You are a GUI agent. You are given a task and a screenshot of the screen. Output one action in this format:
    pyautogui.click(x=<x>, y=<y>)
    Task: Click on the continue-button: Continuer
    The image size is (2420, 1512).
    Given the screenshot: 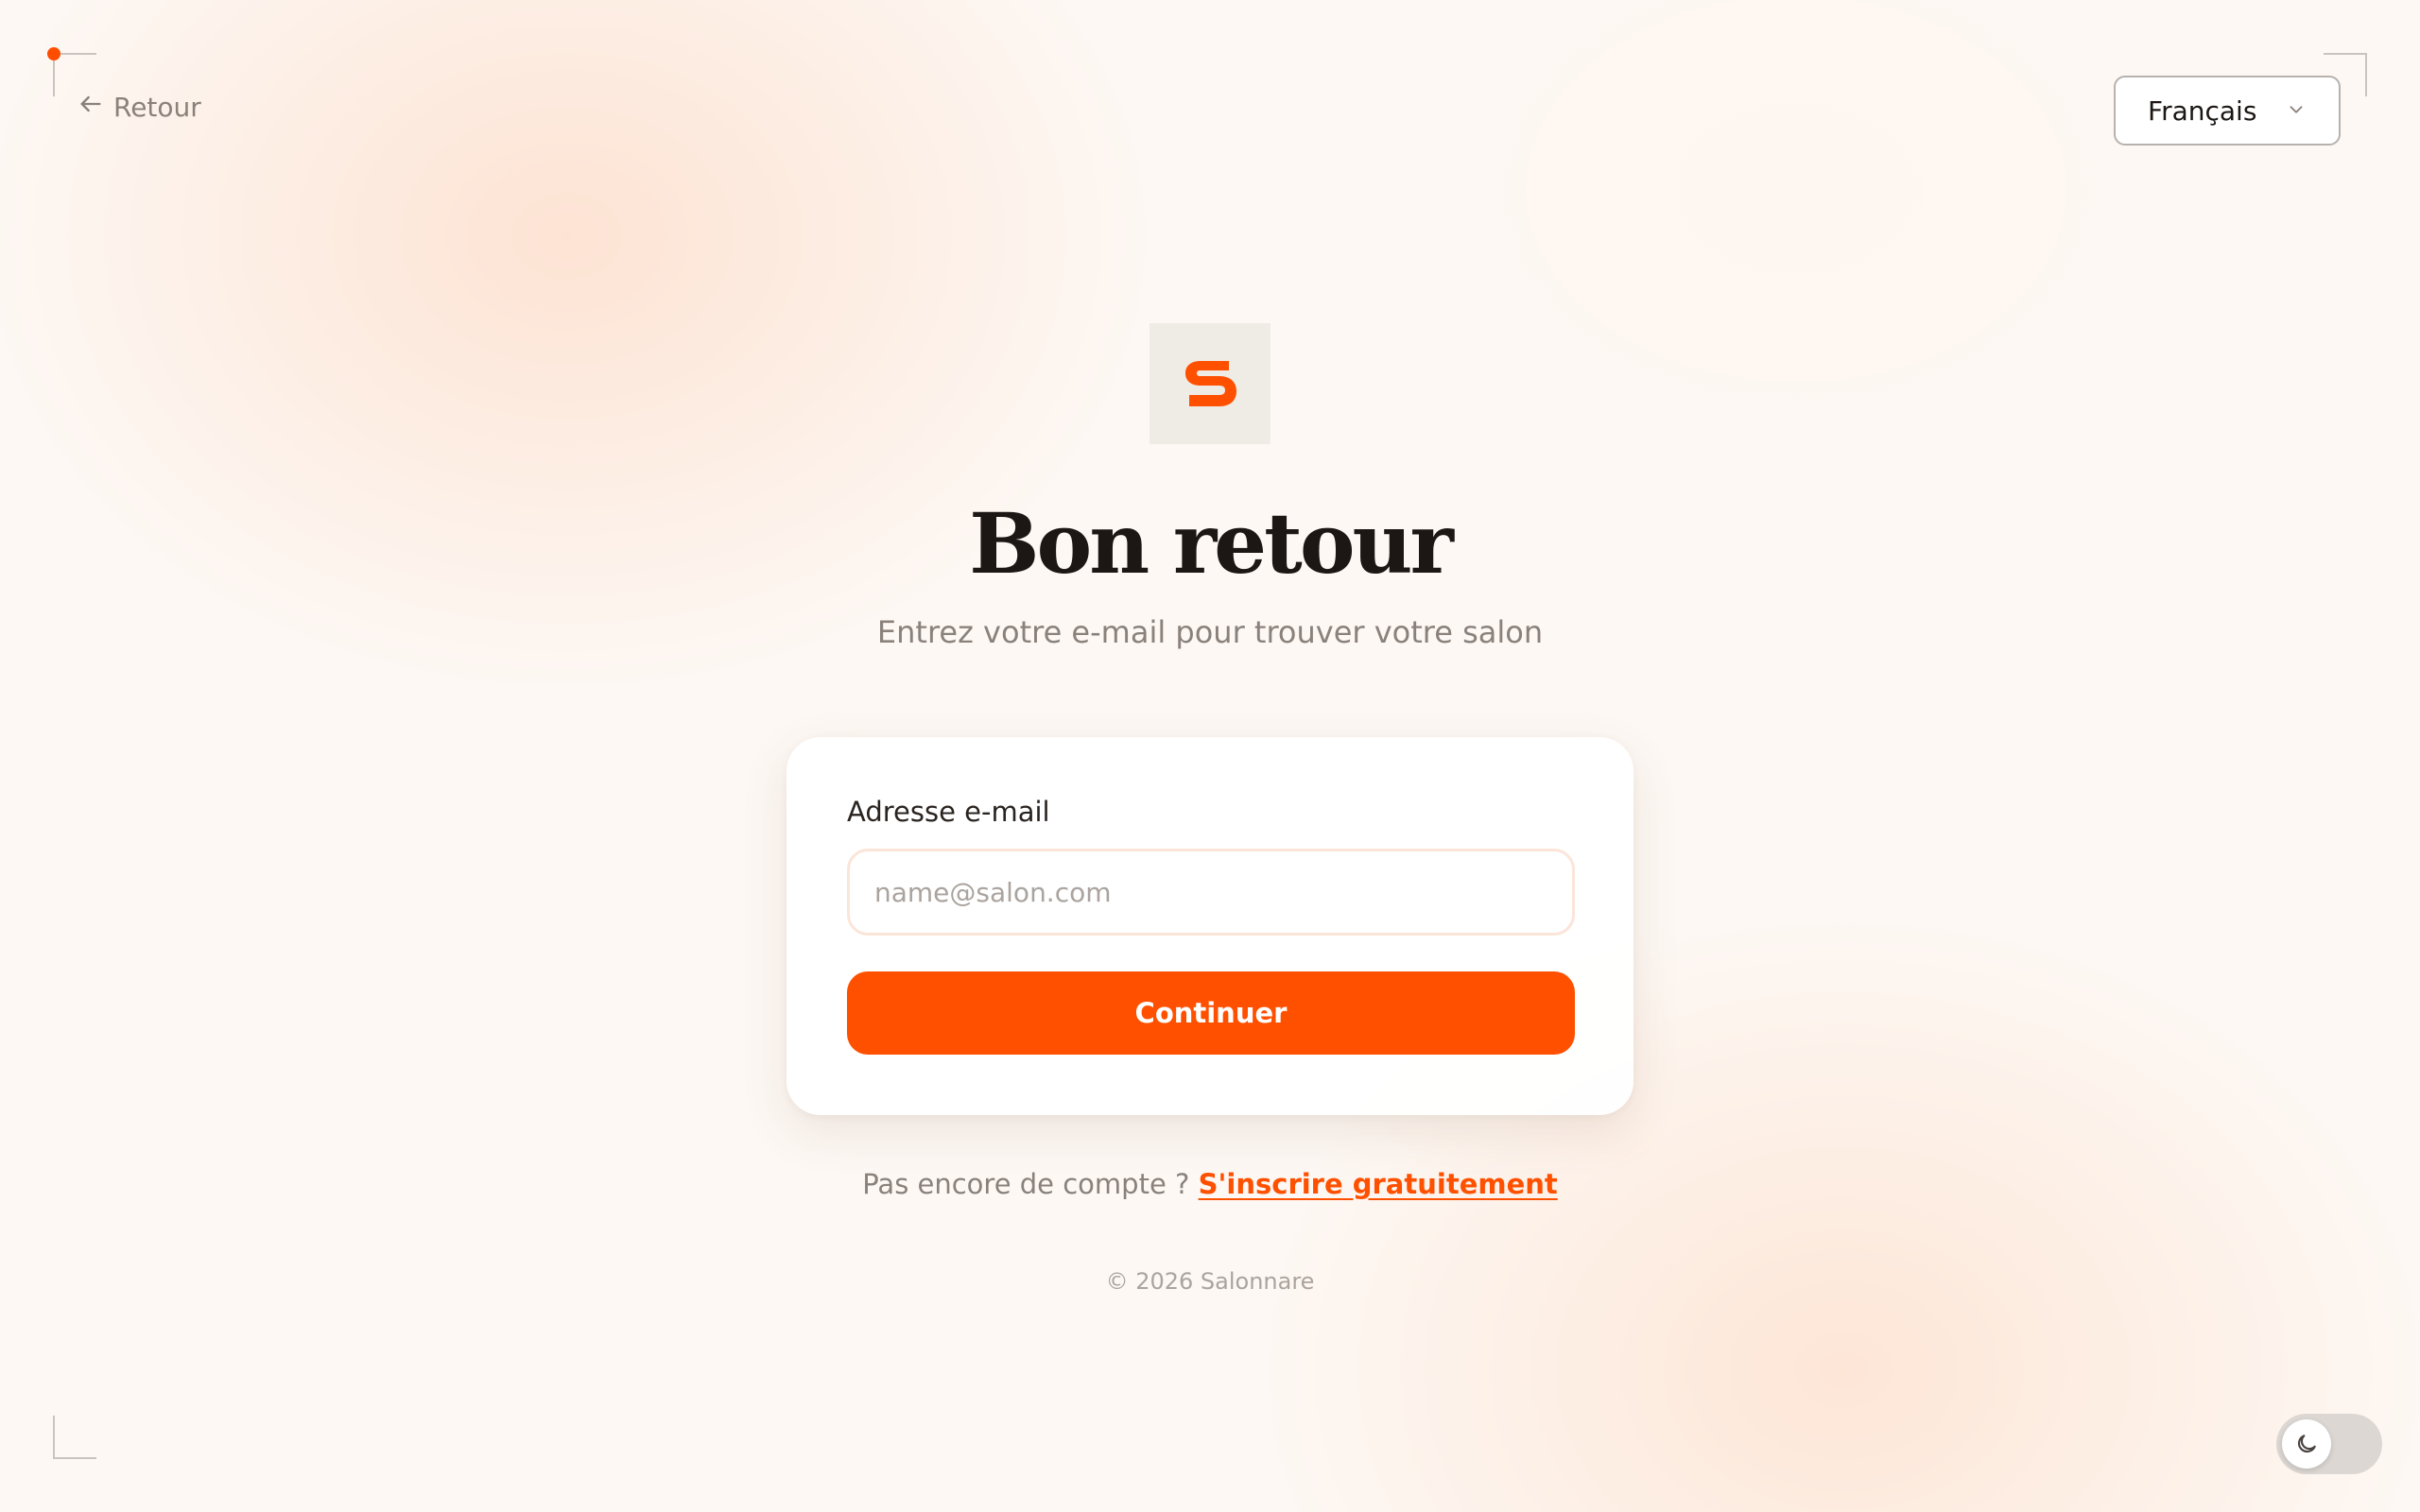 What is the action you would take?
    pyautogui.click(x=1211, y=1013)
    